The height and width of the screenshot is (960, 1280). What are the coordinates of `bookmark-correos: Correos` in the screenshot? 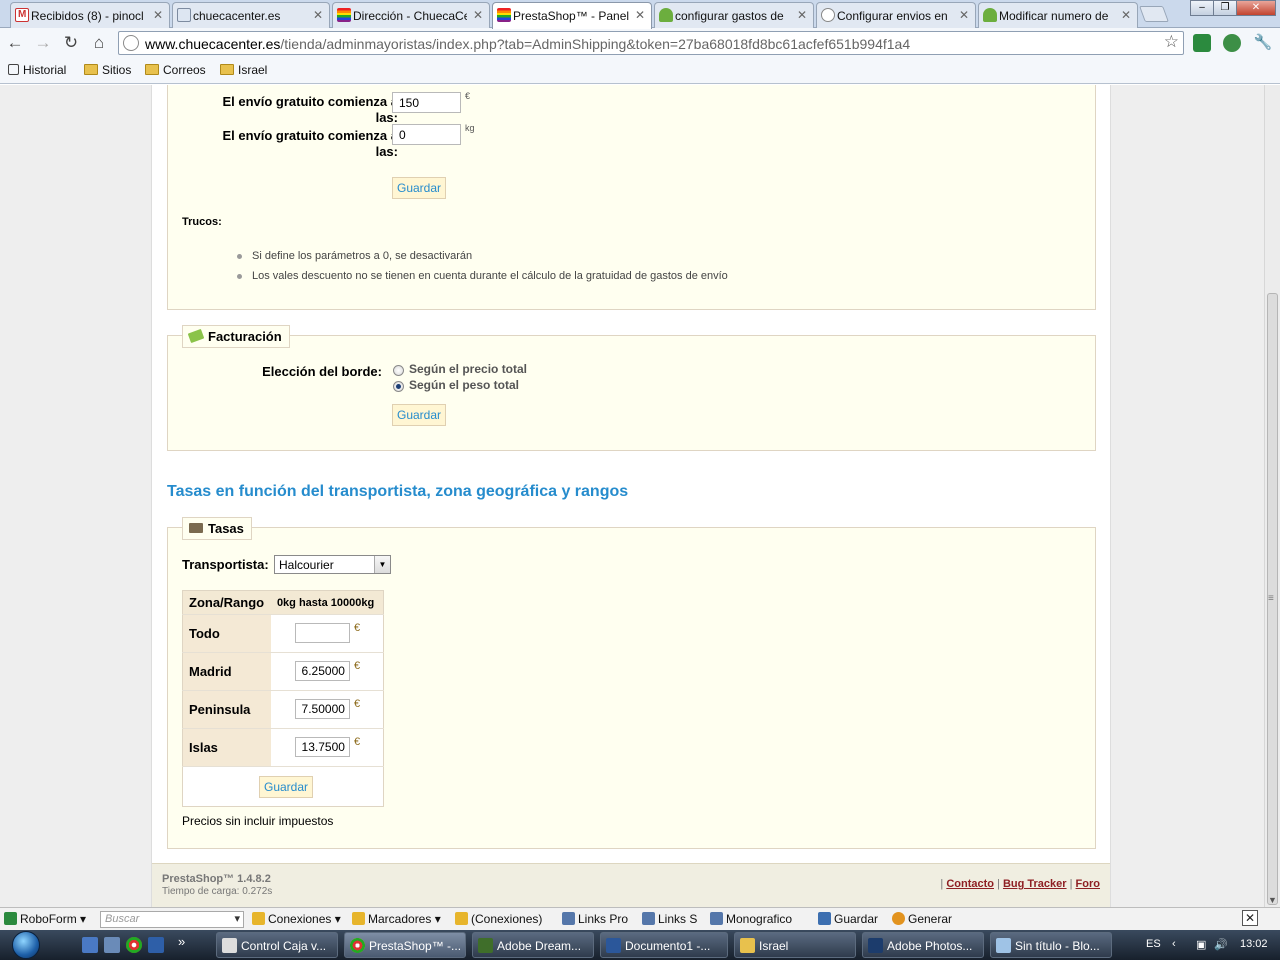 It's located at (175, 70).